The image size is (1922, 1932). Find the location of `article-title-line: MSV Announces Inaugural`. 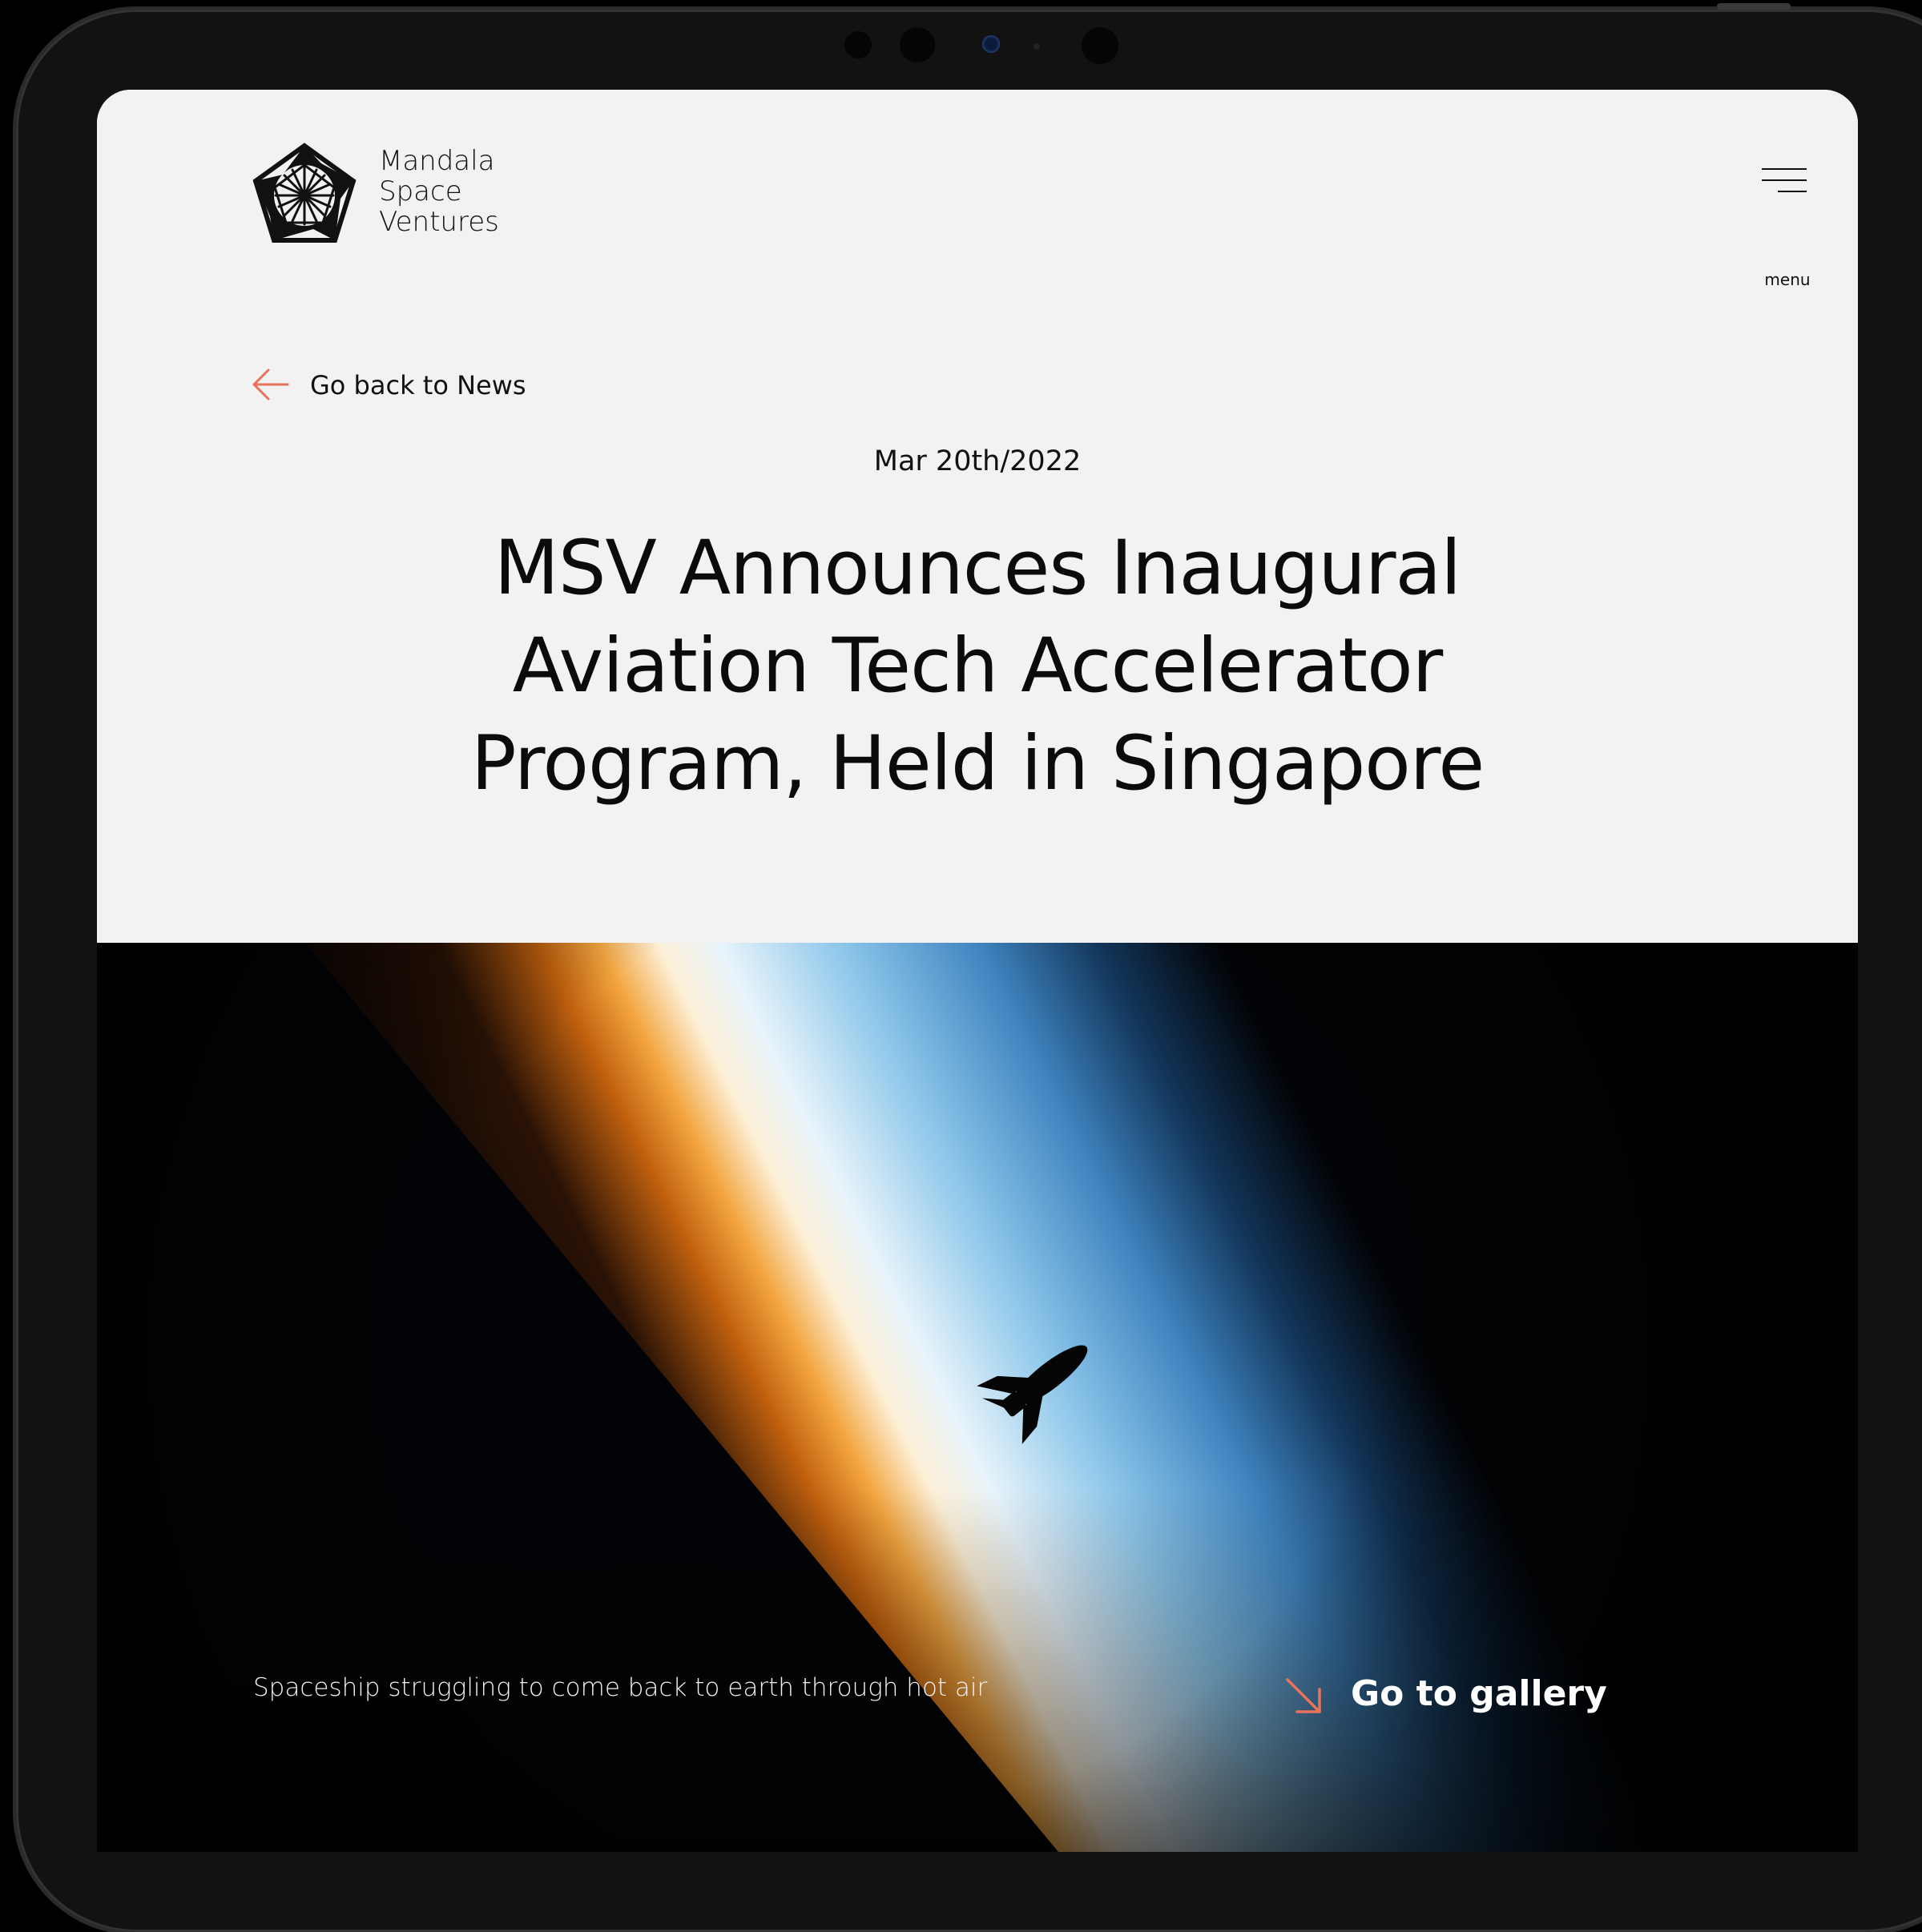

article-title-line: MSV Announces Inaugural is located at coordinates (978, 568).